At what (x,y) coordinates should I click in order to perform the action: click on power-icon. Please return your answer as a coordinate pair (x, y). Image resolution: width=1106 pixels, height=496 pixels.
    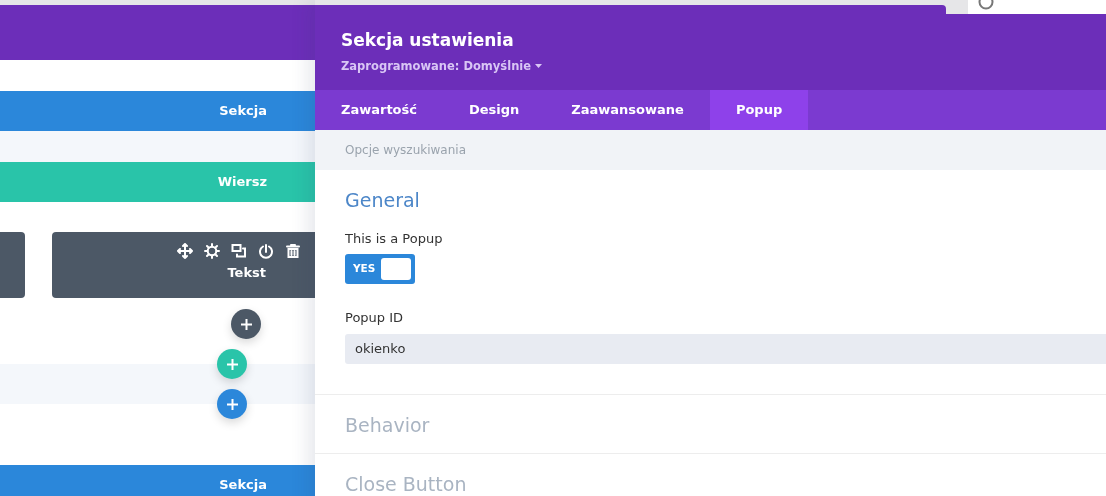
    Looking at the image, I should click on (266, 251).